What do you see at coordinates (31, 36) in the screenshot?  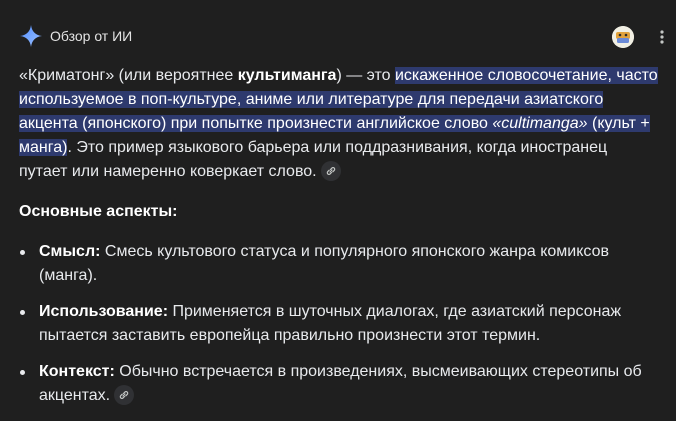 I see `gemini-spark-icon` at bounding box center [31, 36].